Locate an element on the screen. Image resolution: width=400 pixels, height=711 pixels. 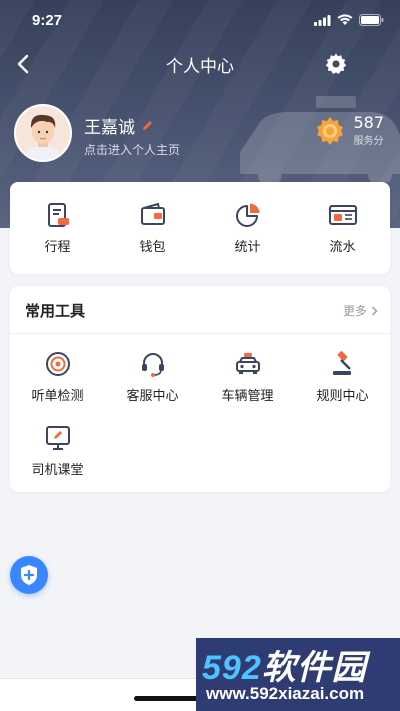
tool-vehicle-management: 车辆管理 is located at coordinates (247, 371).